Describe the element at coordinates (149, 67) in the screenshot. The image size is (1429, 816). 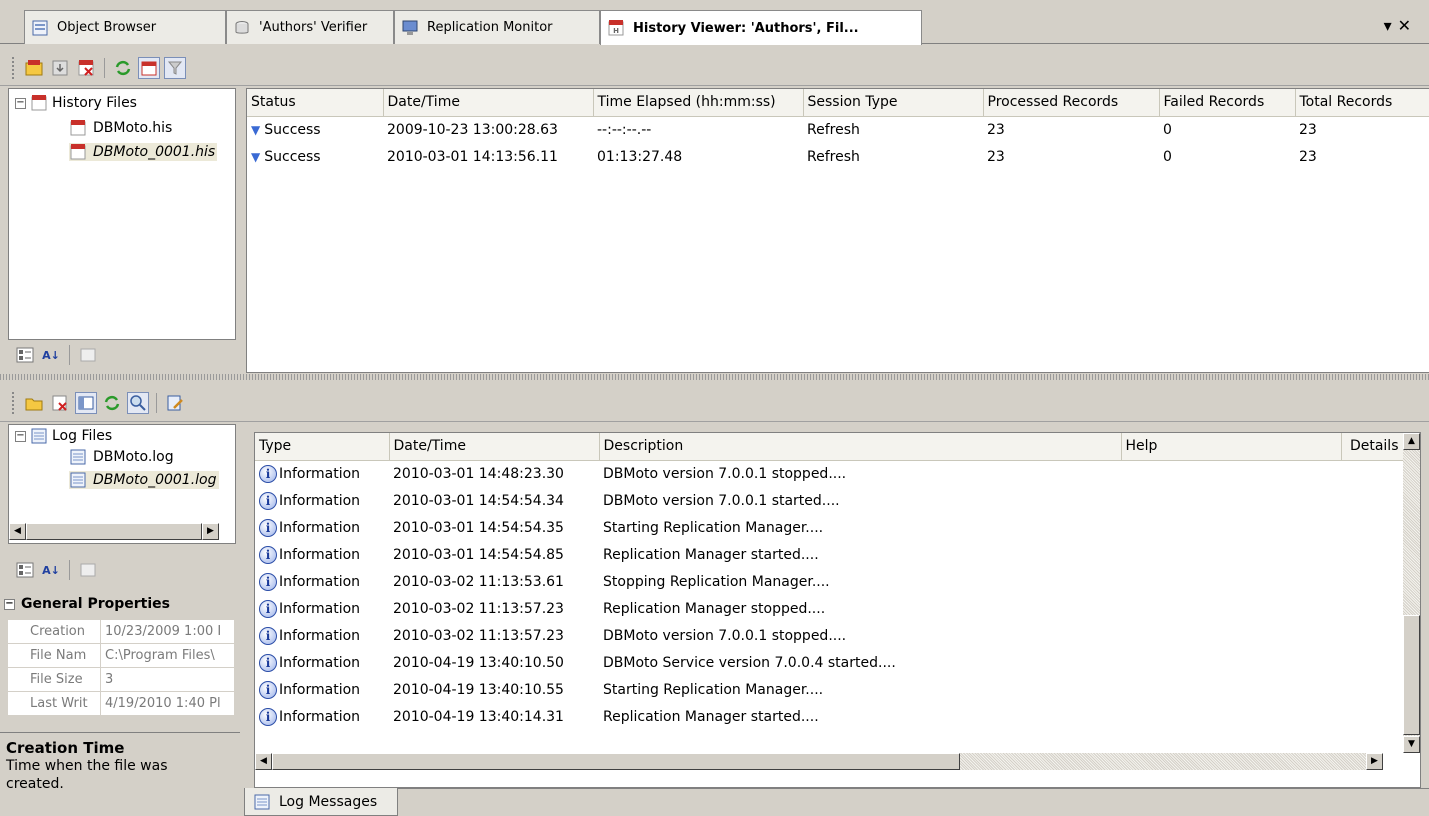
I see `calendar-button` at that location.